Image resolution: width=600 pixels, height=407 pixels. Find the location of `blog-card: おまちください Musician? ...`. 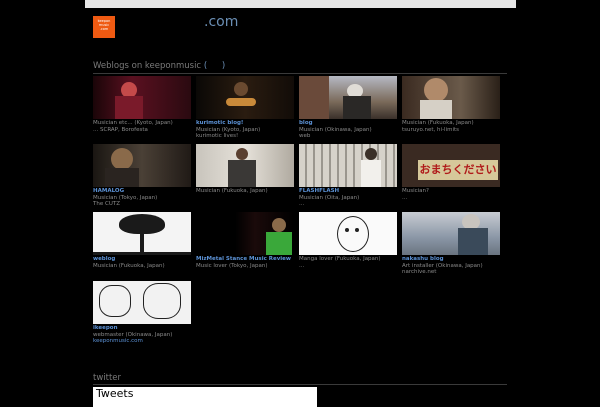

blog-card: おまちください Musician? ... is located at coordinates (451, 172).